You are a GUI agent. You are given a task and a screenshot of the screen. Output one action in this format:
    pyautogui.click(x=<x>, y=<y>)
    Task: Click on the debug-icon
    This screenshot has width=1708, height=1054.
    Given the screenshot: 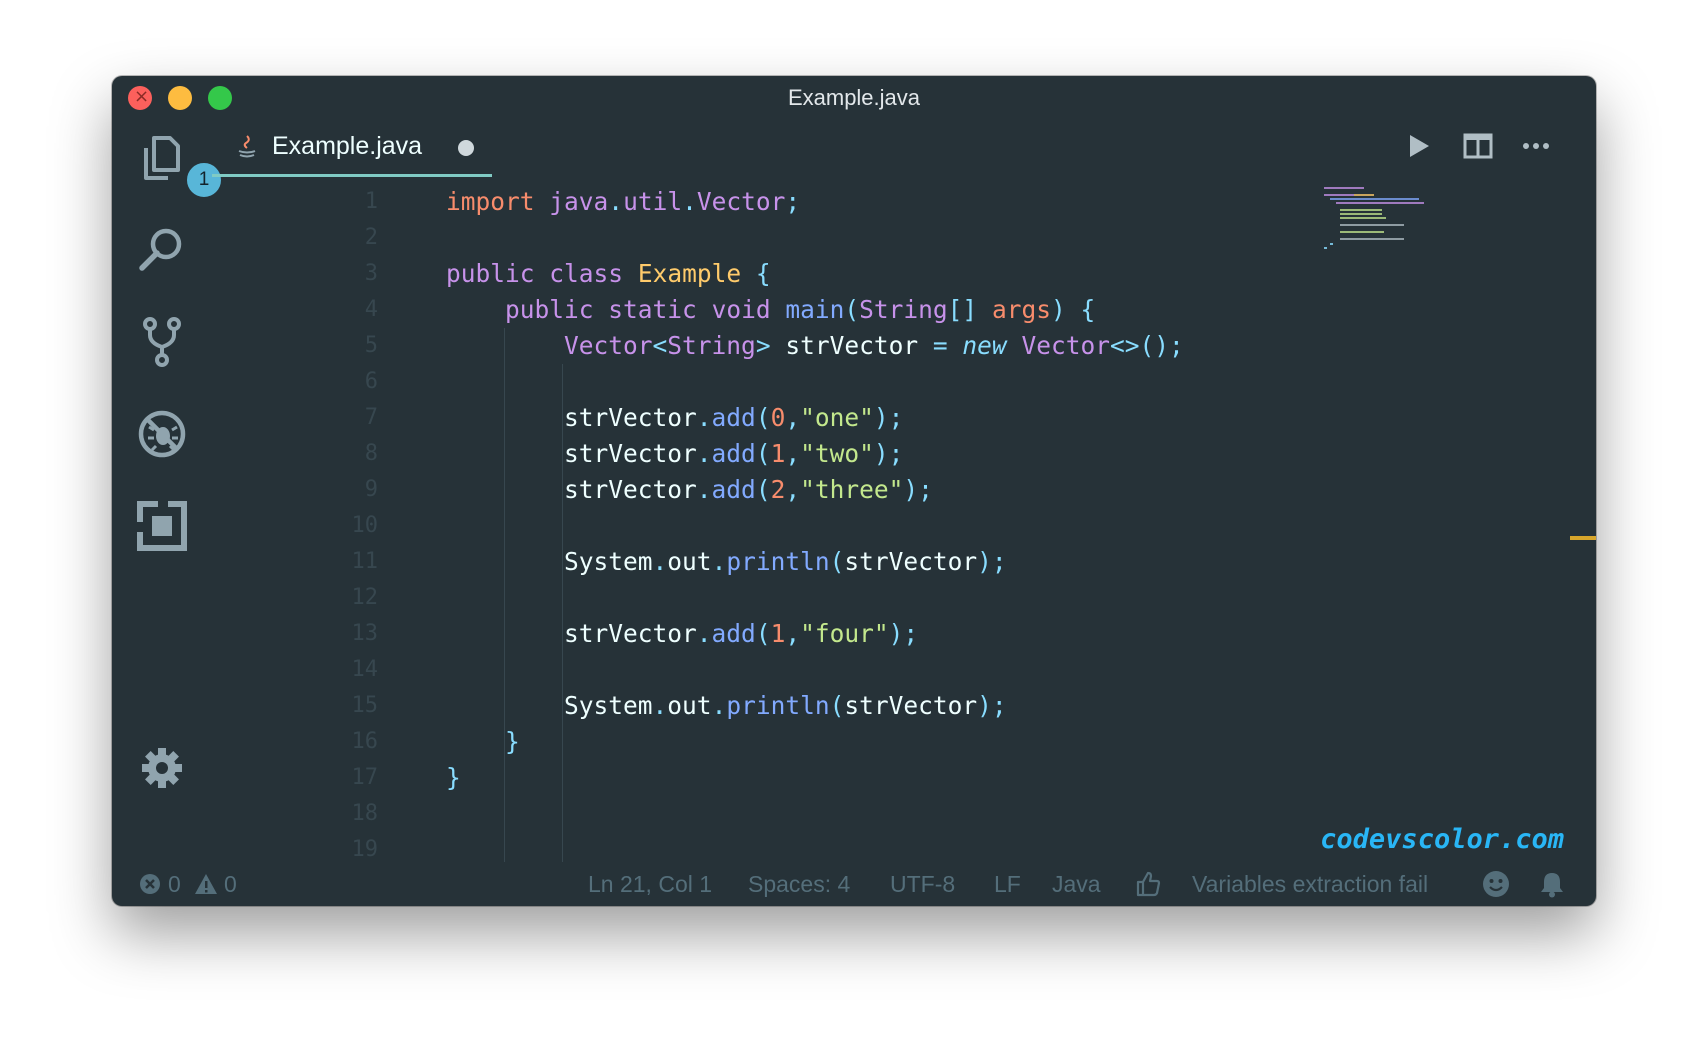 What is the action you would take?
    pyautogui.click(x=162, y=434)
    